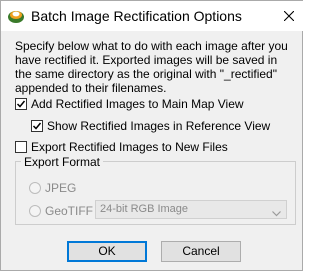  Describe the element at coordinates (136, 16) in the screenshot. I see `window-title: Batch Image Rectification Options` at that location.